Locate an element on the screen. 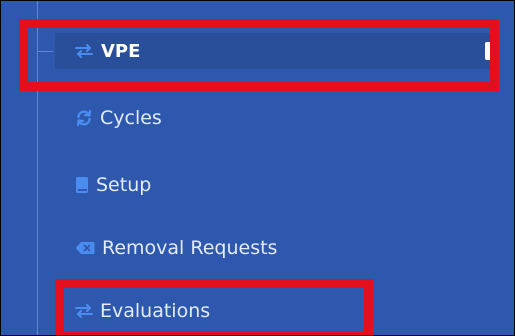 This screenshot has width=515, height=336. refresh-cycle-icon is located at coordinates (84, 118).